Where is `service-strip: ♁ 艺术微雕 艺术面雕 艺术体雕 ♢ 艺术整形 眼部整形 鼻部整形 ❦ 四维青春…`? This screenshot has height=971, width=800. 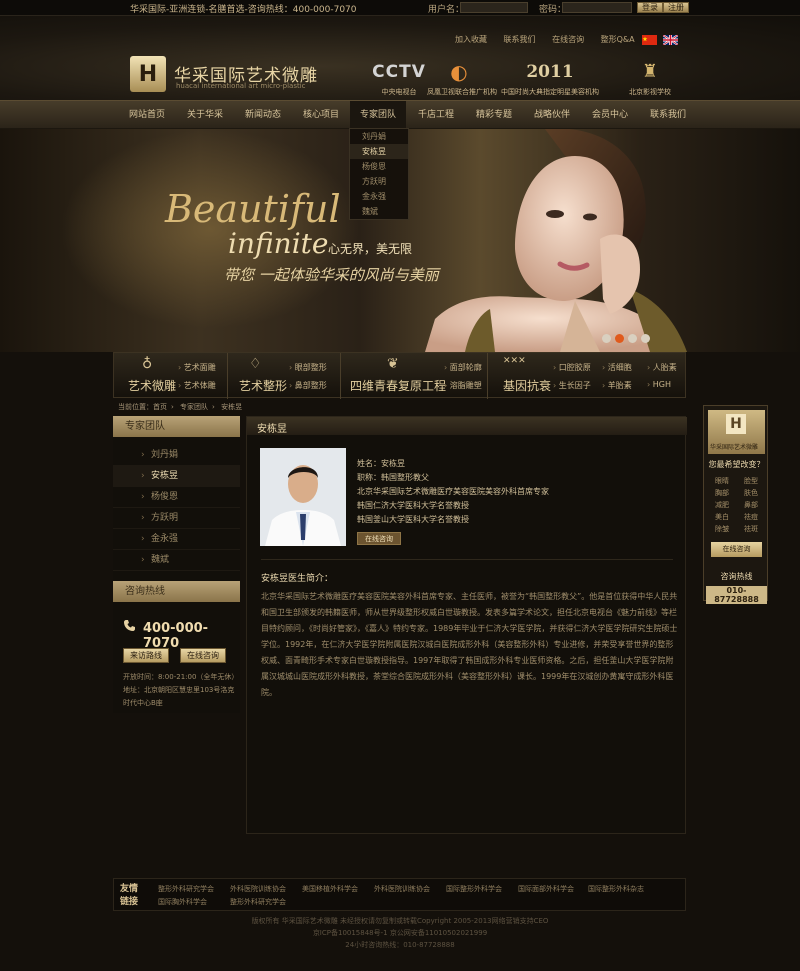 service-strip: ♁ 艺术微雕 艺术面雕 艺术体雕 ♢ 艺术整形 眼部整形 鼻部整形 ❦ 四维青春… is located at coordinates (399, 375).